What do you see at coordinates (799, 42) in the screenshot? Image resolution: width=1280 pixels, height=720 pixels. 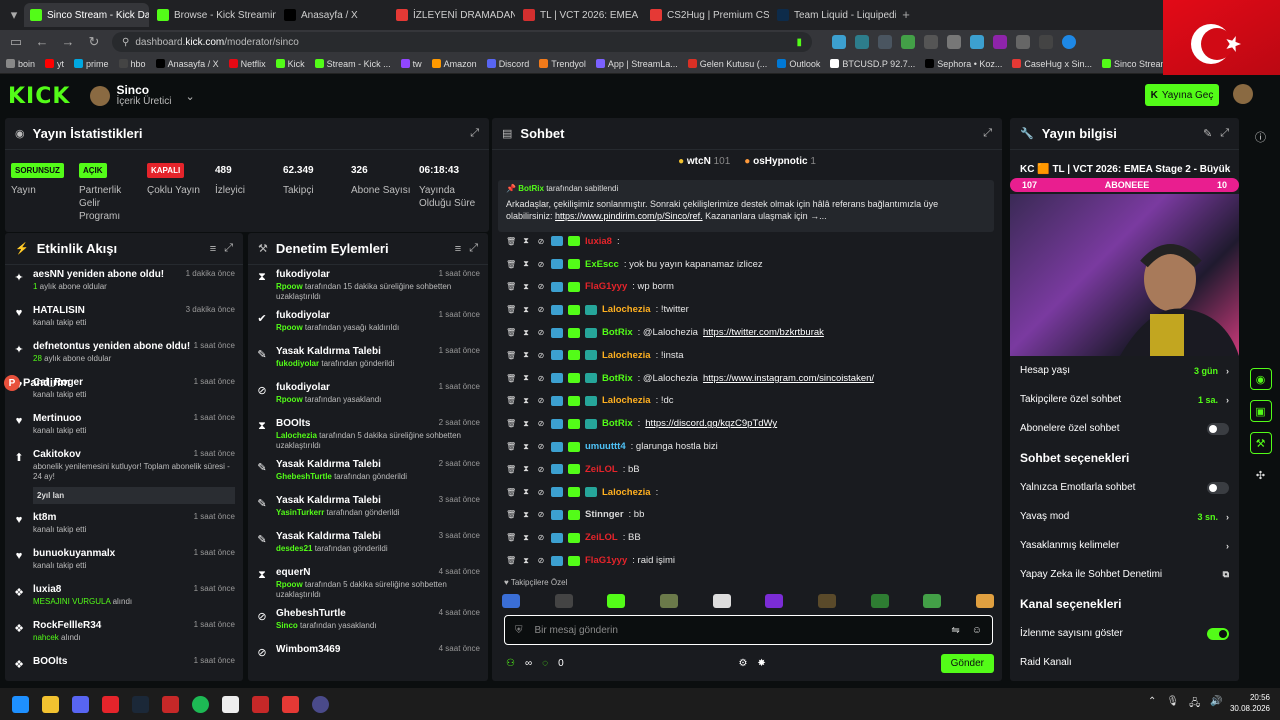 I see `bookmark-icon: ▮` at bounding box center [799, 42].